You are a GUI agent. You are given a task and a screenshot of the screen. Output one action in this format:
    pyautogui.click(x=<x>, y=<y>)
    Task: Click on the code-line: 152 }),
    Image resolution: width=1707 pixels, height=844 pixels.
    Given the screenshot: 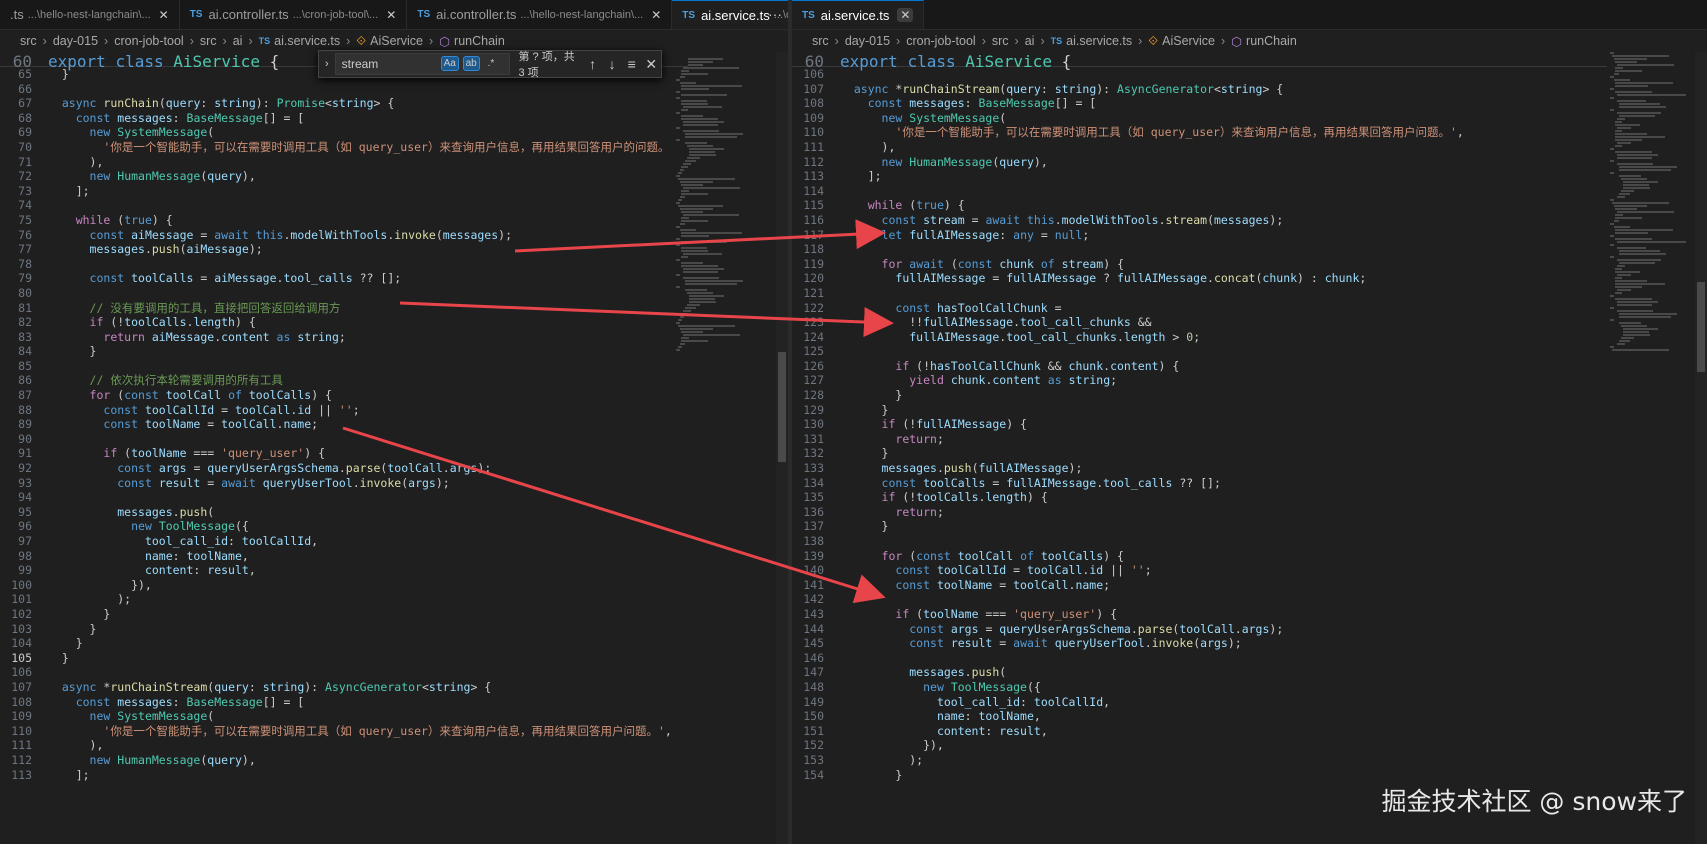 What is the action you would take?
    pyautogui.click(x=1128, y=745)
    